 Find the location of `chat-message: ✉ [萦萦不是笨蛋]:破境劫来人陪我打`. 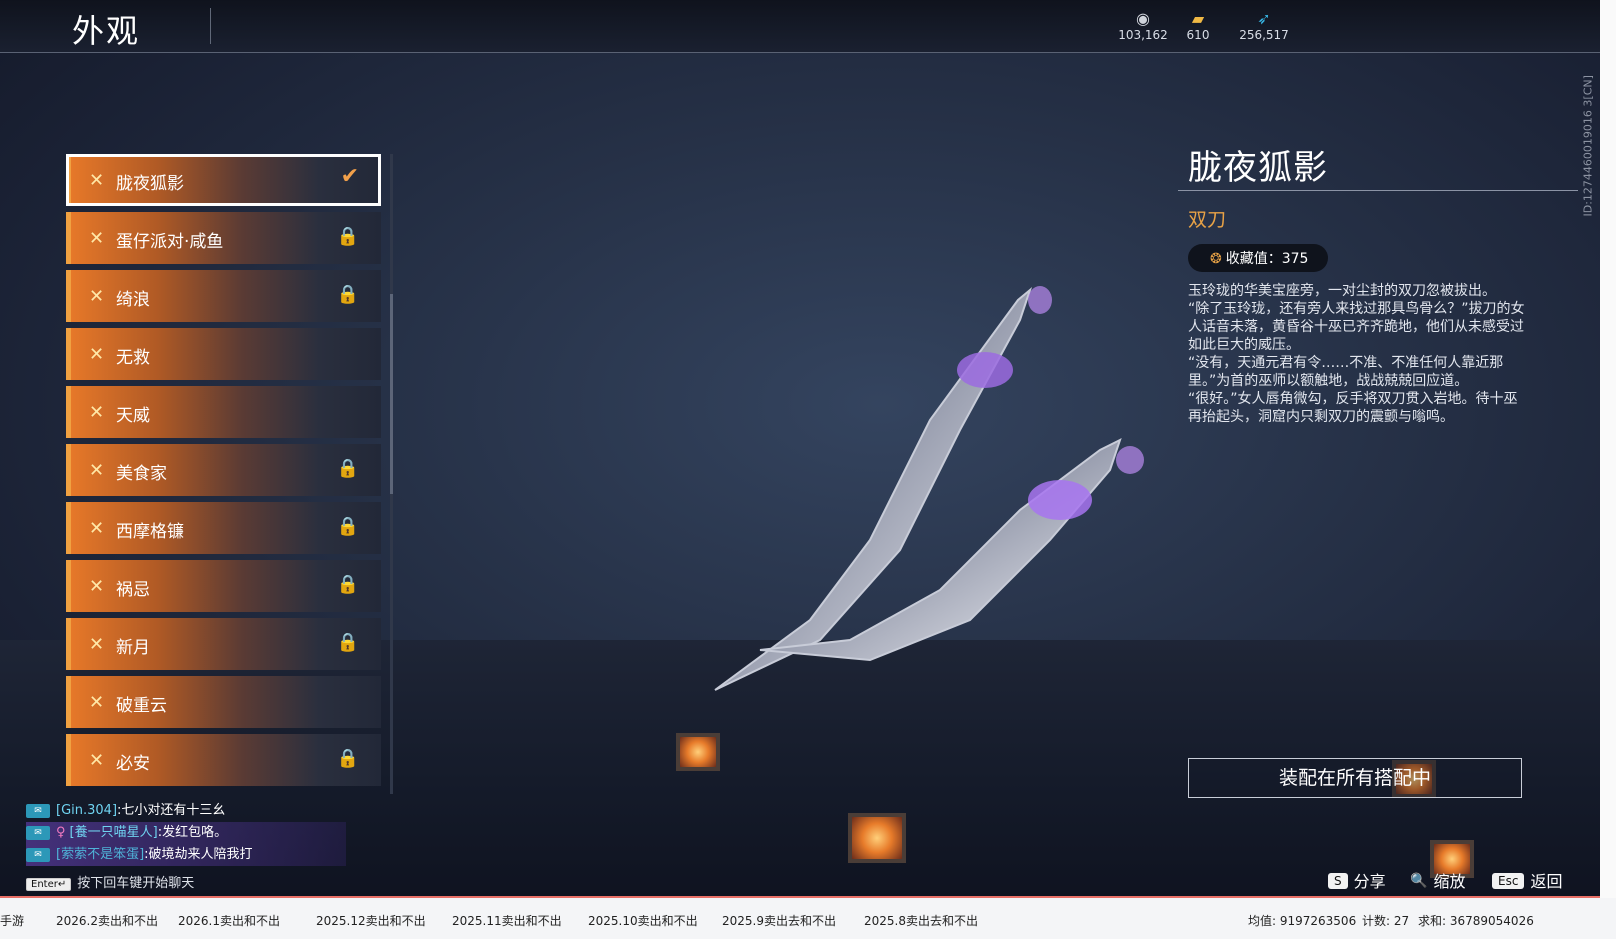

chat-message: ✉ [萦萦不是笨蛋]:破境劫来人陪我打 is located at coordinates (186, 855).